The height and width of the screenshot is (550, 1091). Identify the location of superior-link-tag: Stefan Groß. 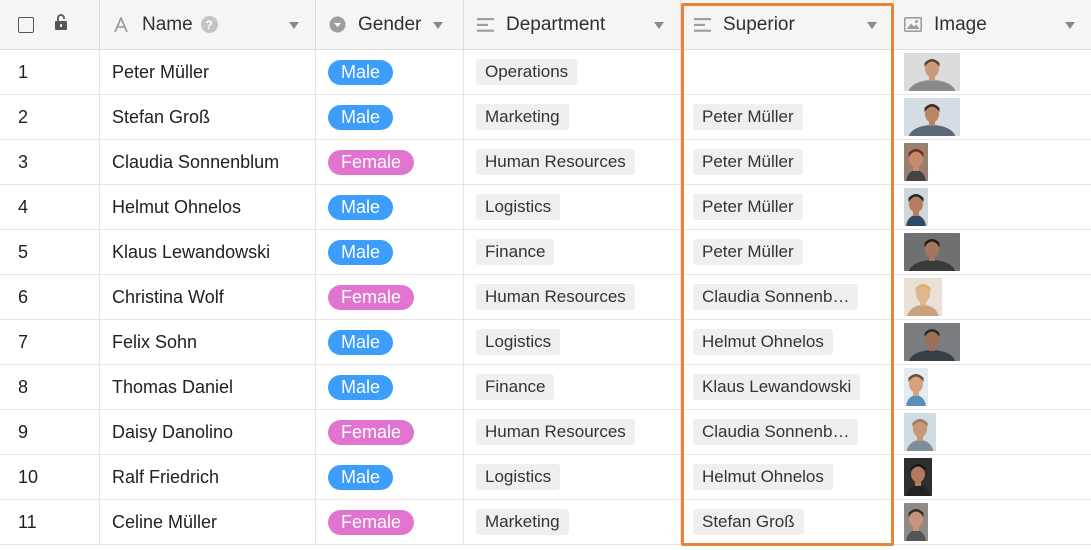
(748, 522).